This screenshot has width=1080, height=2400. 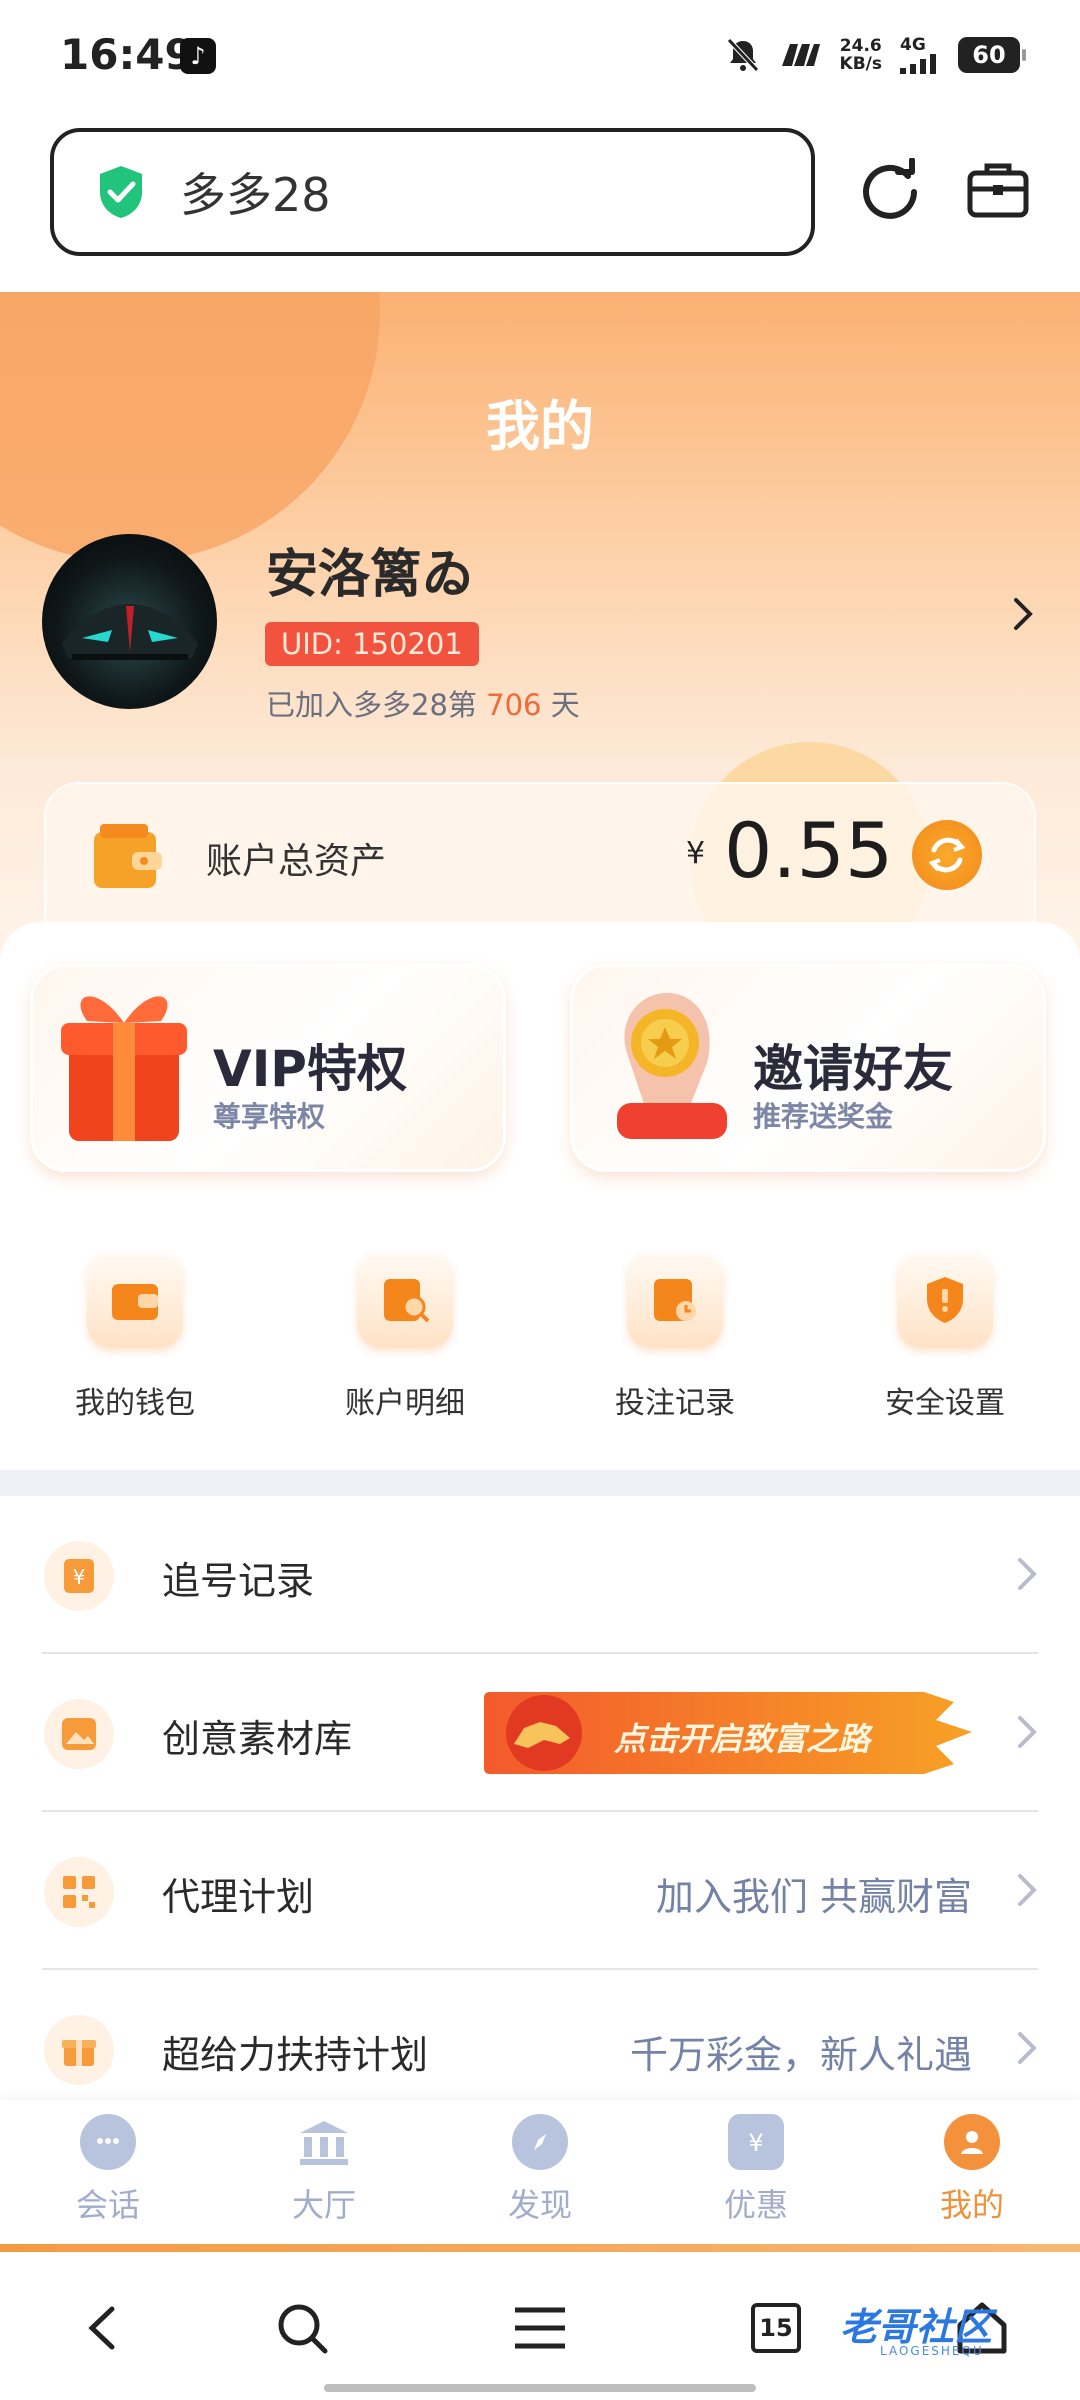 I want to click on tab-chat: 会话, so click(x=108, y=2170).